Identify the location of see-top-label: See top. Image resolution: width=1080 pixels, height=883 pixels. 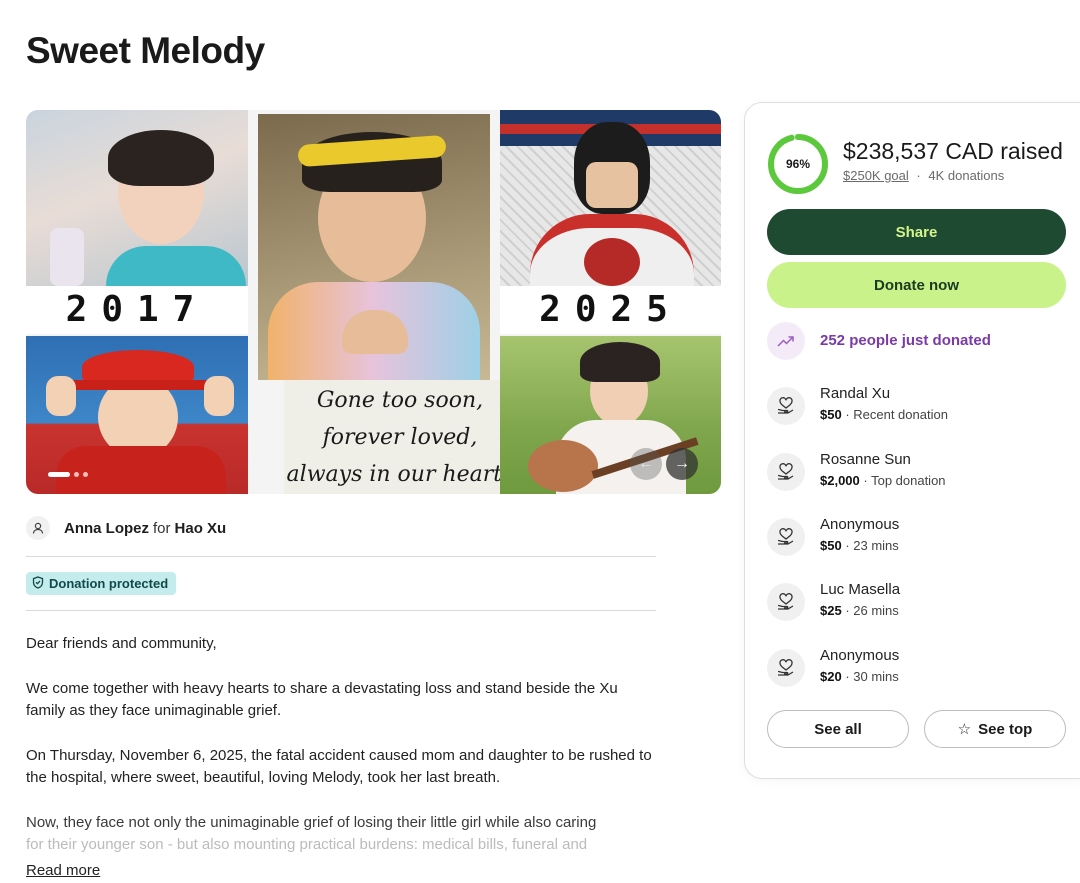
(1005, 729).